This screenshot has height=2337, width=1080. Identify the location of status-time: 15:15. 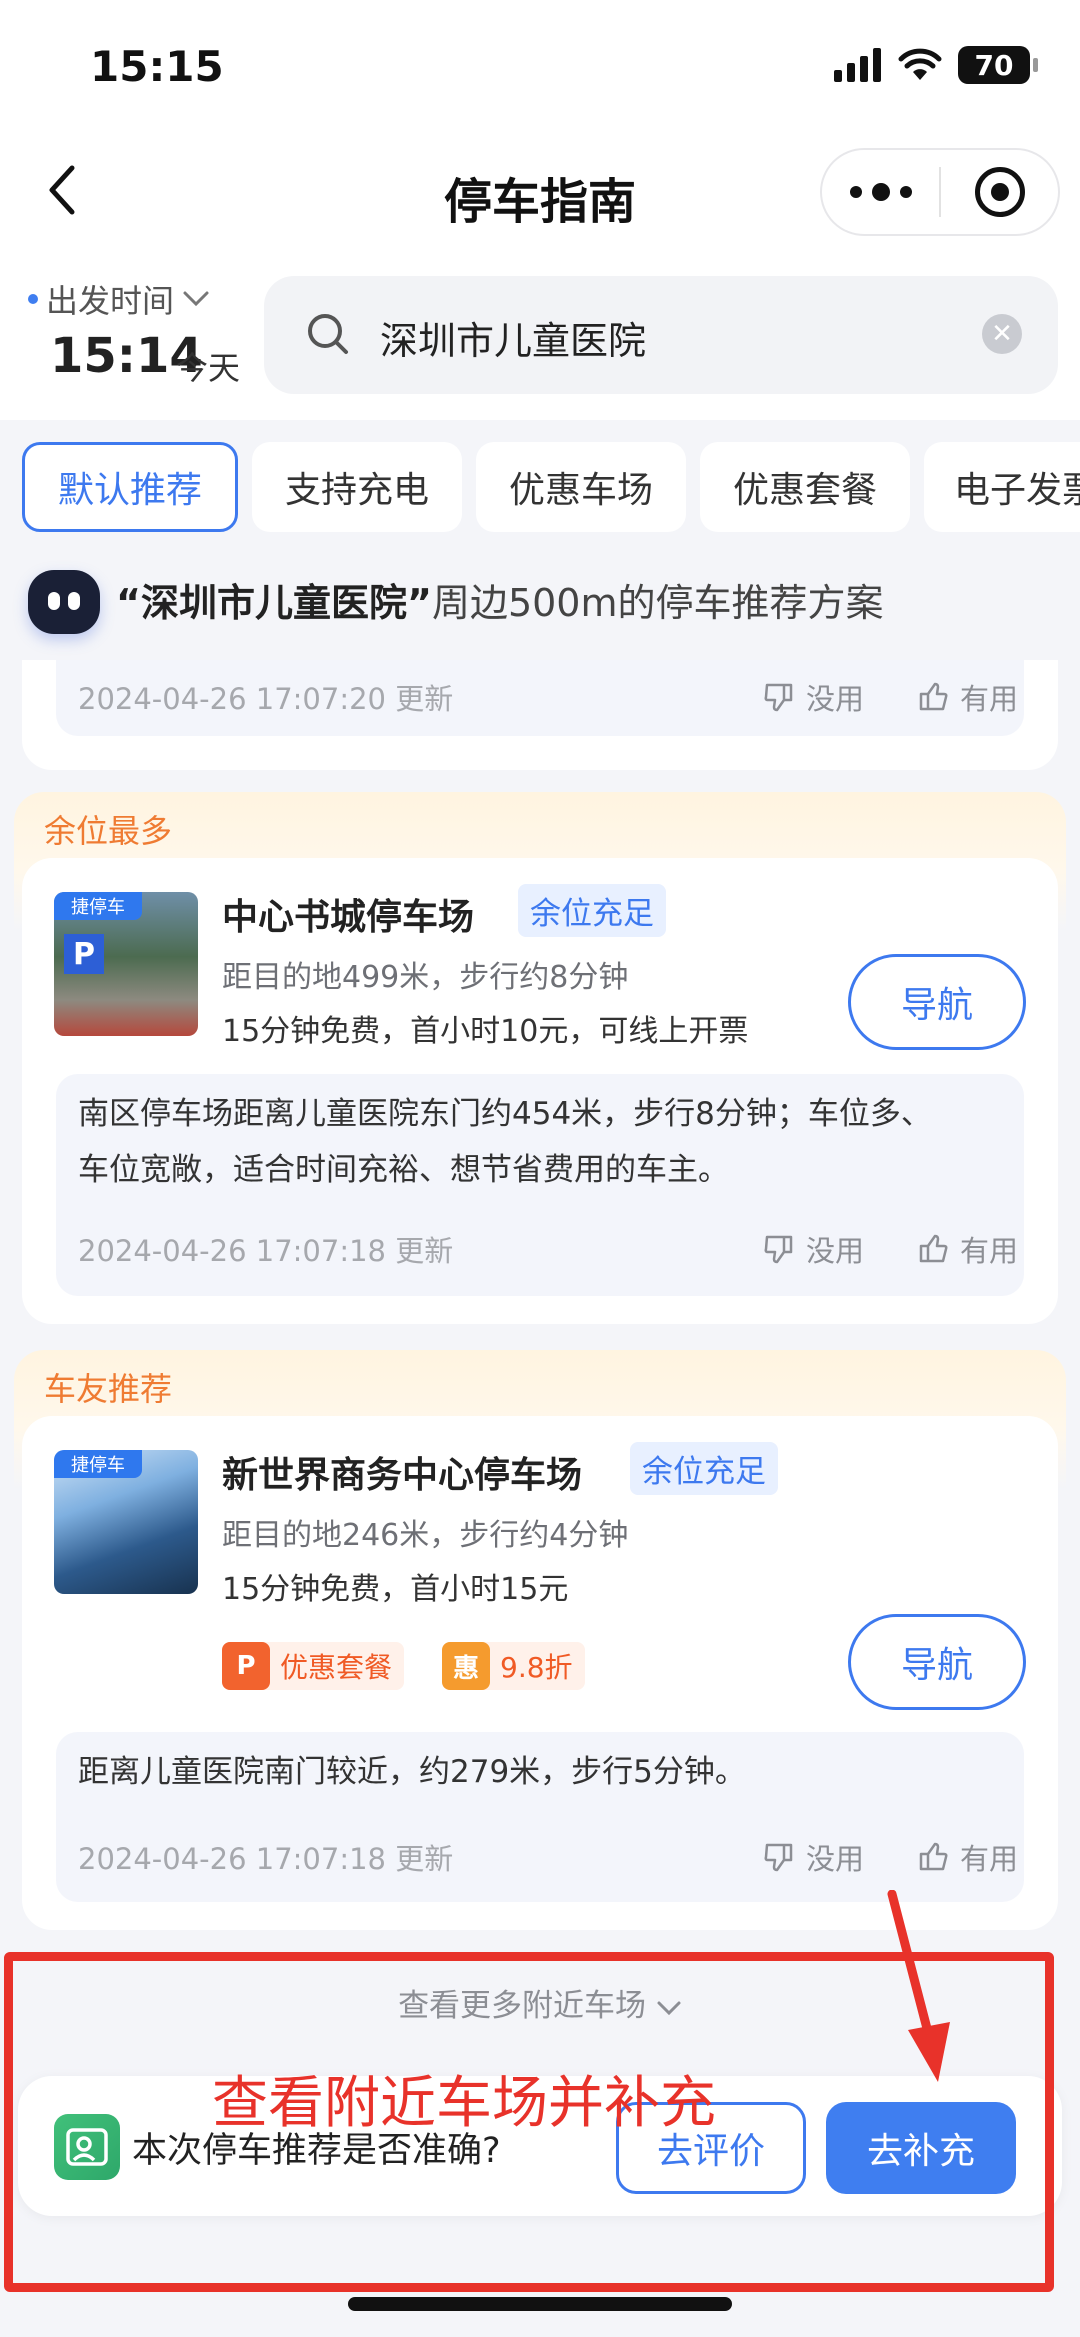
(157, 66).